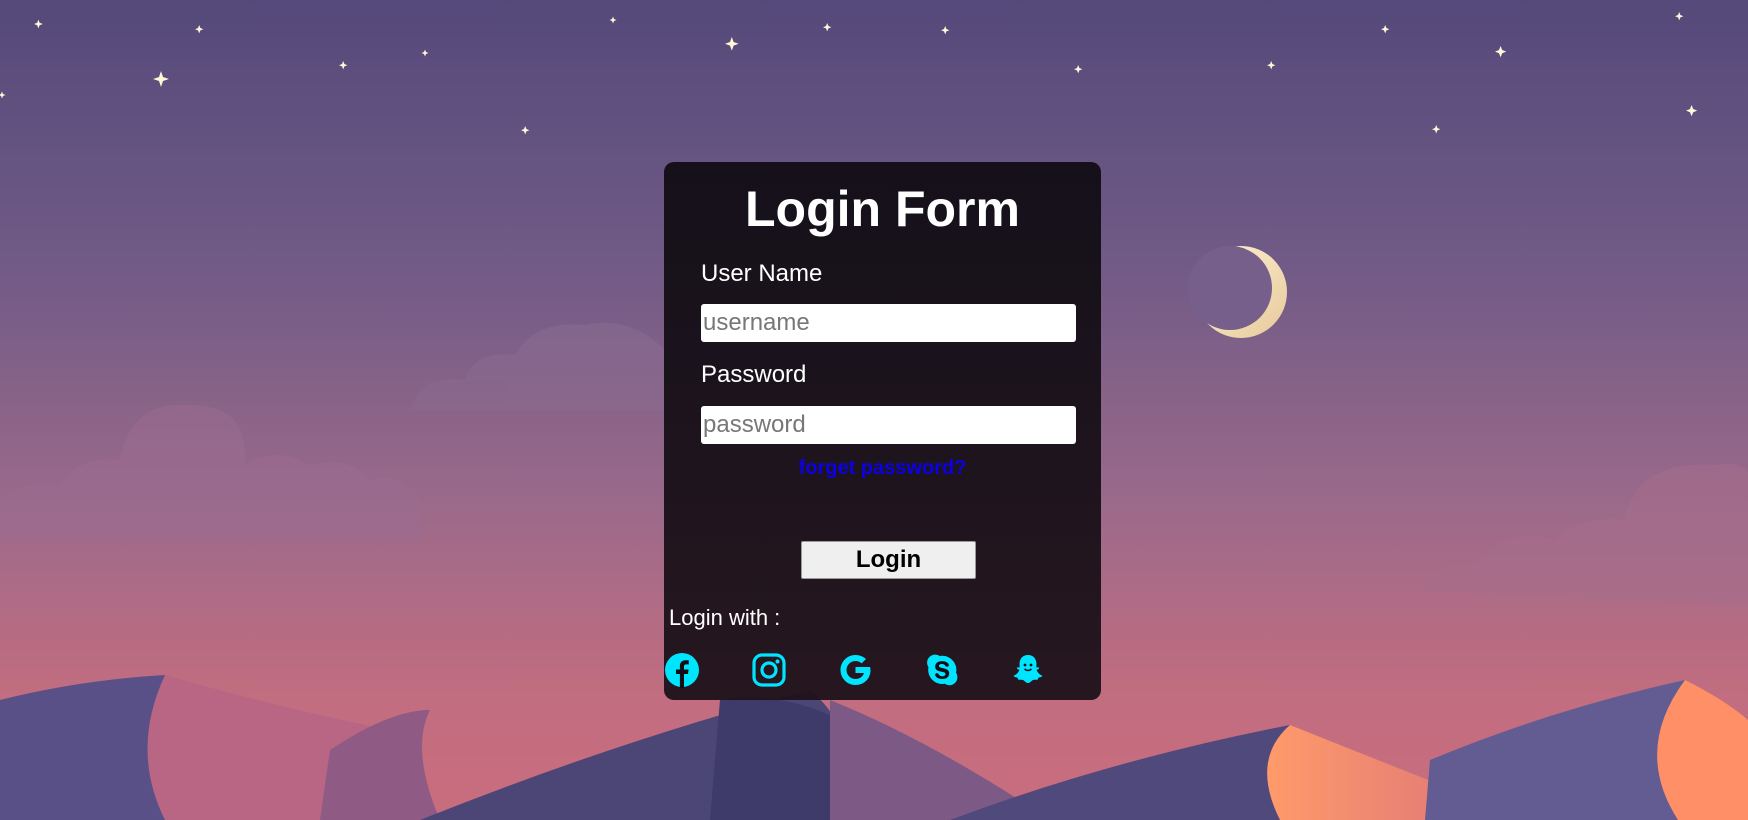 The width and height of the screenshot is (1748, 820). What do you see at coordinates (1028, 670) in the screenshot?
I see `snapchat-icon` at bounding box center [1028, 670].